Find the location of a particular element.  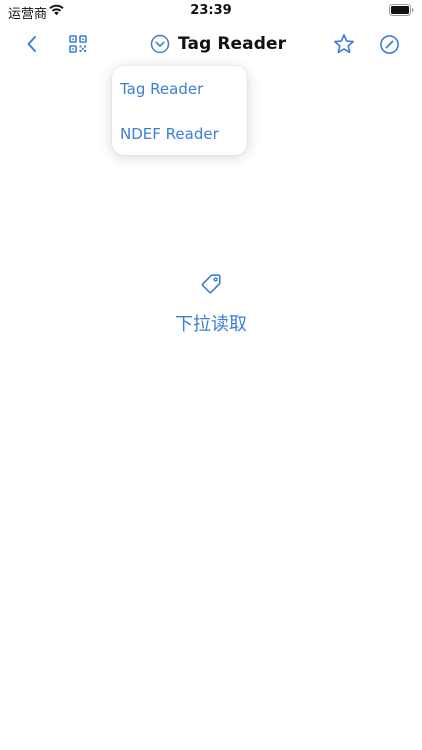

favorite-button is located at coordinates (344, 44).